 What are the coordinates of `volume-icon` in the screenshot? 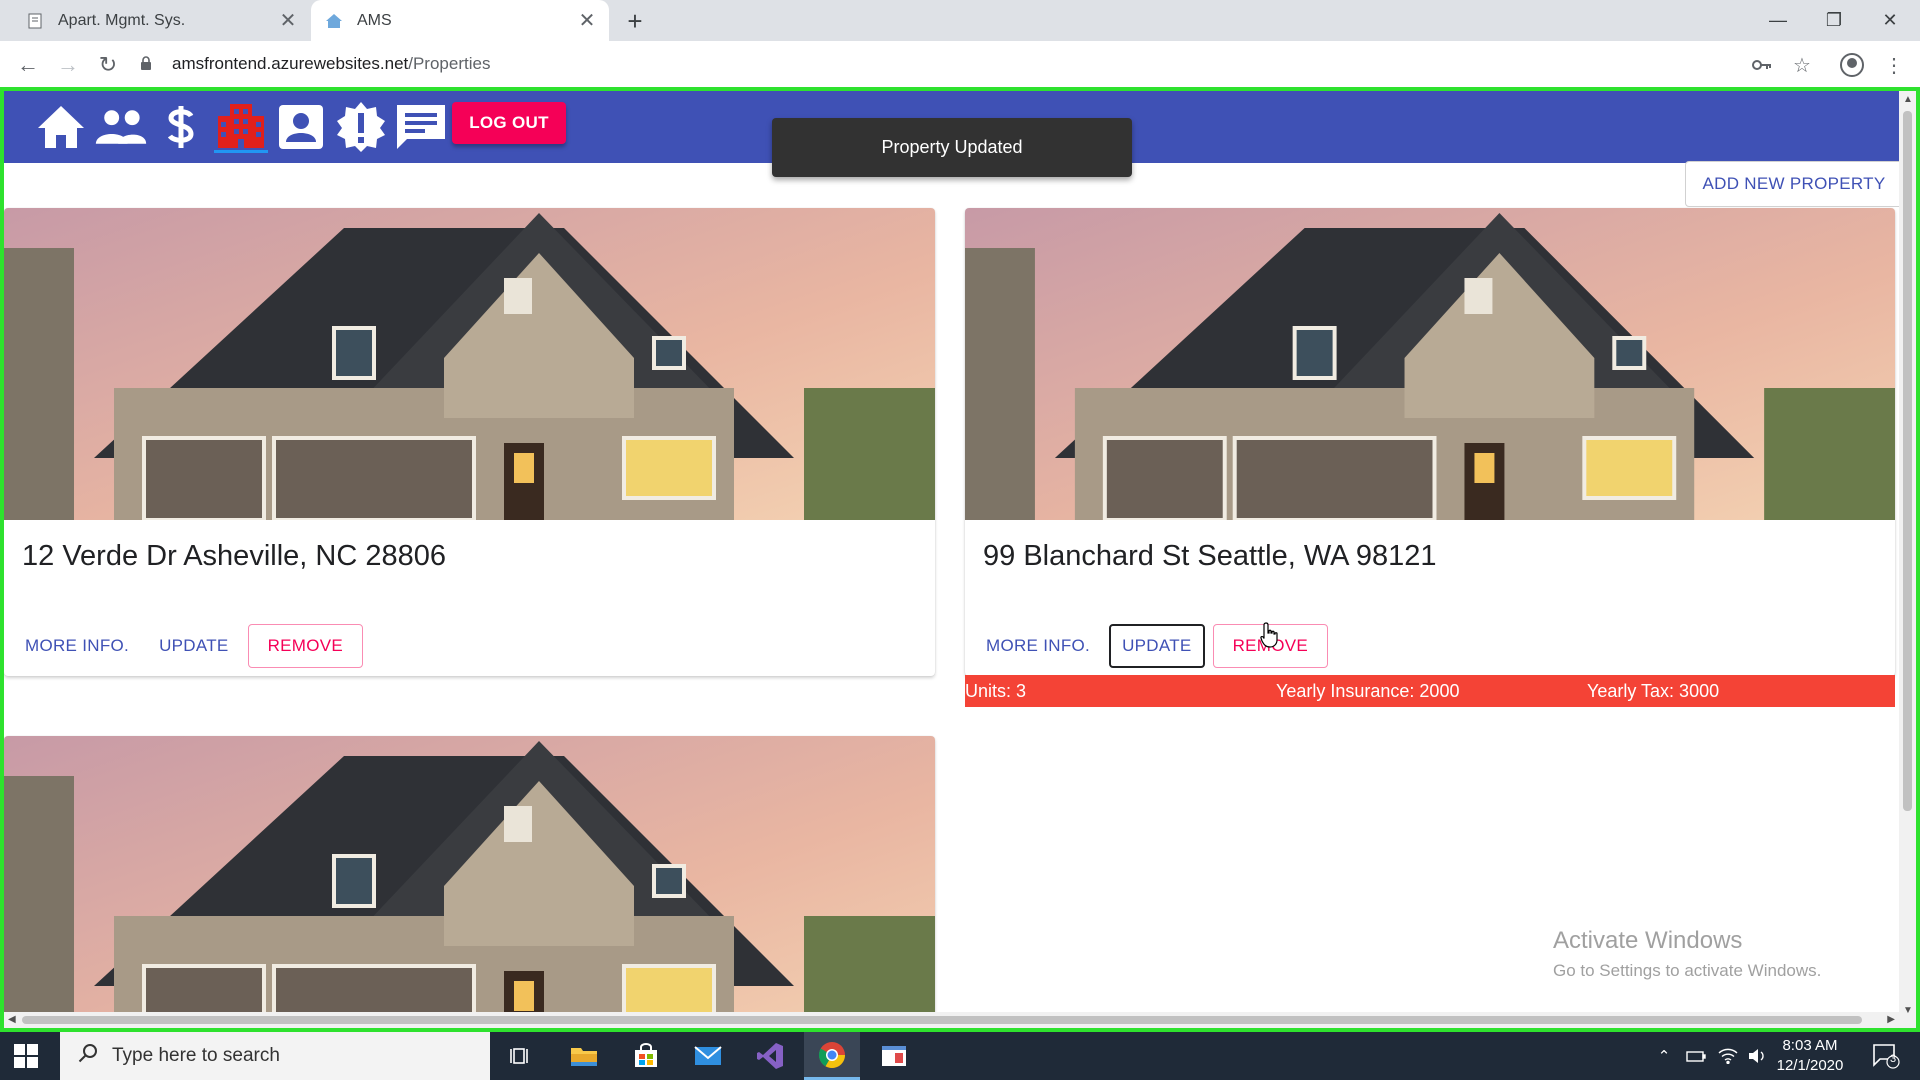 It's located at (1757, 1056).